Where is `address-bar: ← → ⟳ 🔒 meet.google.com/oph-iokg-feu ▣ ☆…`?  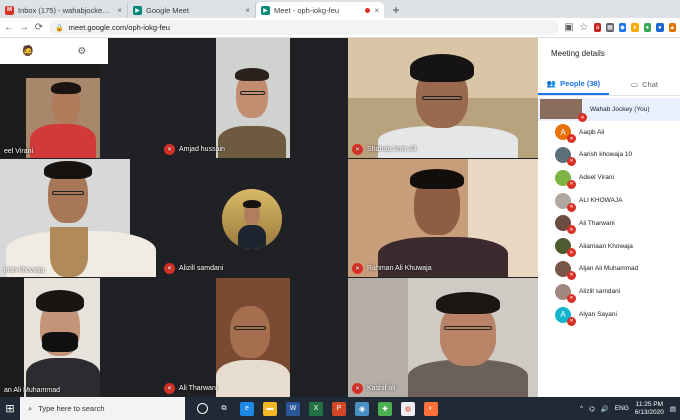
address-bar: ← → ⟳ 🔒 meet.google.com/oph-iokg-feu ▣ ☆… is located at coordinates (340, 28).